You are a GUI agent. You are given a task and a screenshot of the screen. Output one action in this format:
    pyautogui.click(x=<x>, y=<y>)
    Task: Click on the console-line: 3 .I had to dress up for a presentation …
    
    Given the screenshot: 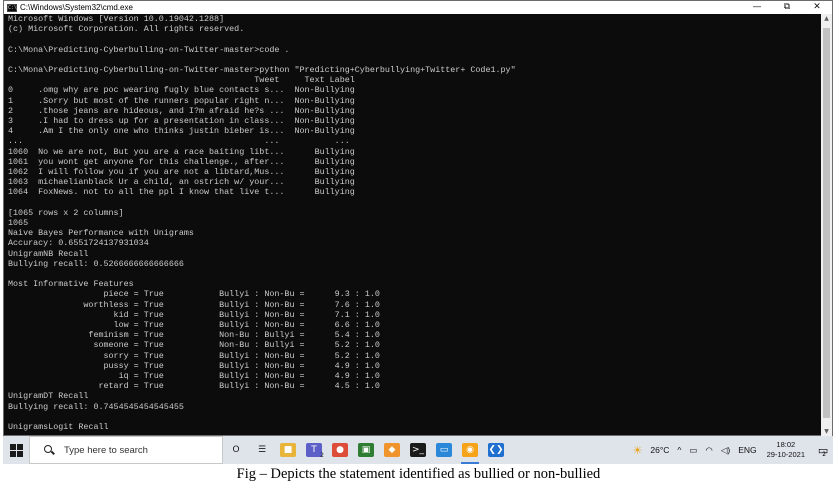 What is the action you would take?
    pyautogui.click(x=181, y=121)
    